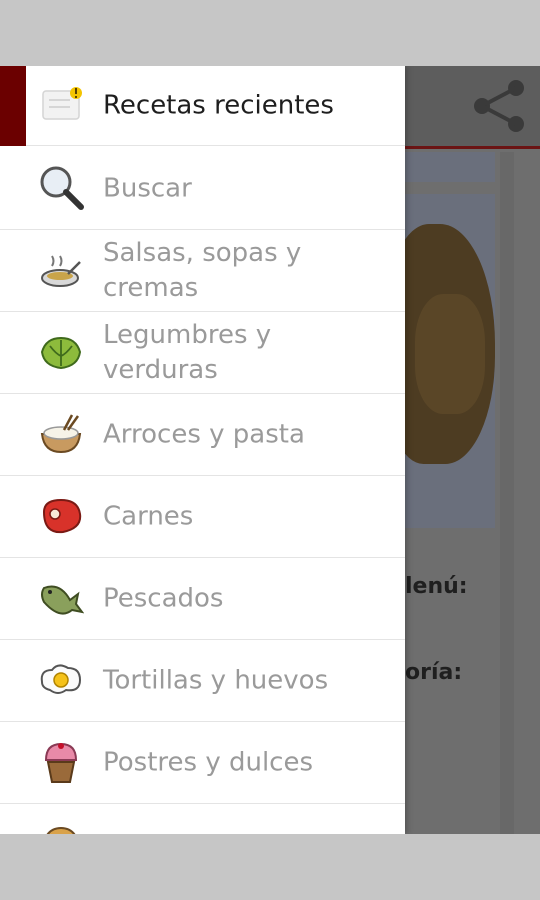 Image resolution: width=540 pixels, height=900 pixels. What do you see at coordinates (507, 493) in the screenshot?
I see `background-scroll-track` at bounding box center [507, 493].